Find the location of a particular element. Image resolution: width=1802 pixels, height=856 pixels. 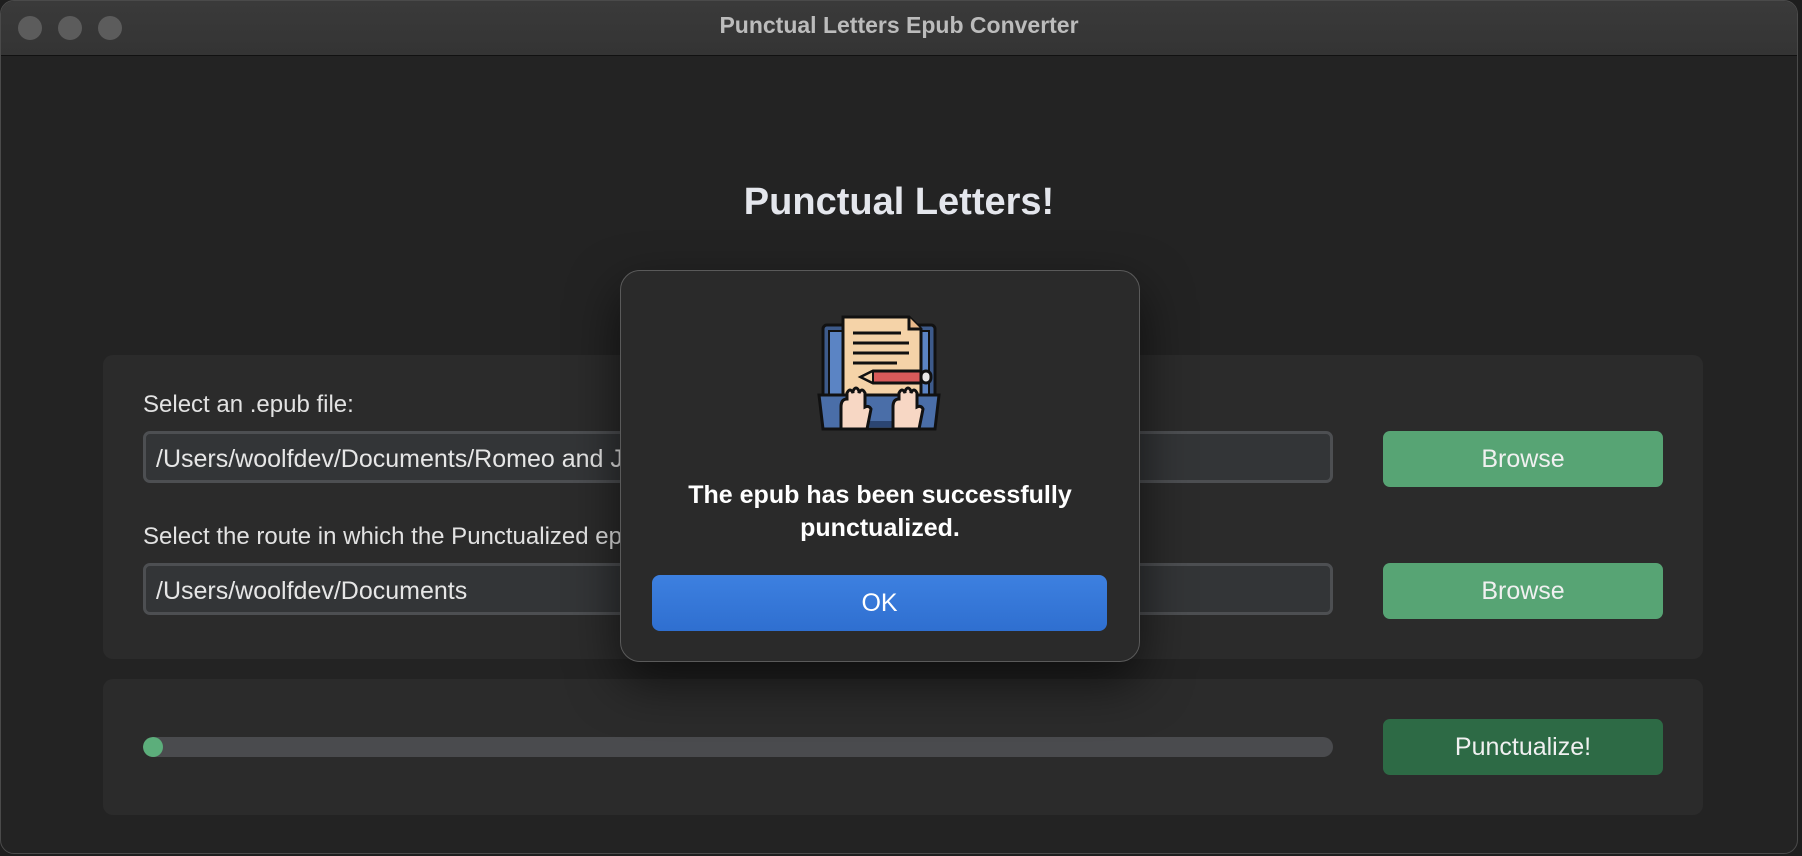

app-heading: Punctual Letters! is located at coordinates (899, 202).